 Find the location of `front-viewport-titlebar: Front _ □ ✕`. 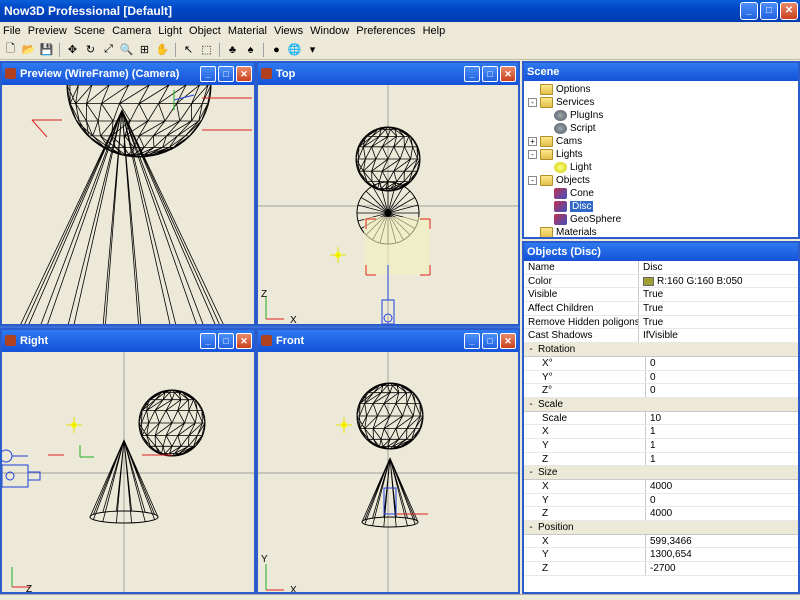

front-viewport-titlebar: Front _ □ ✕ is located at coordinates (388, 341).